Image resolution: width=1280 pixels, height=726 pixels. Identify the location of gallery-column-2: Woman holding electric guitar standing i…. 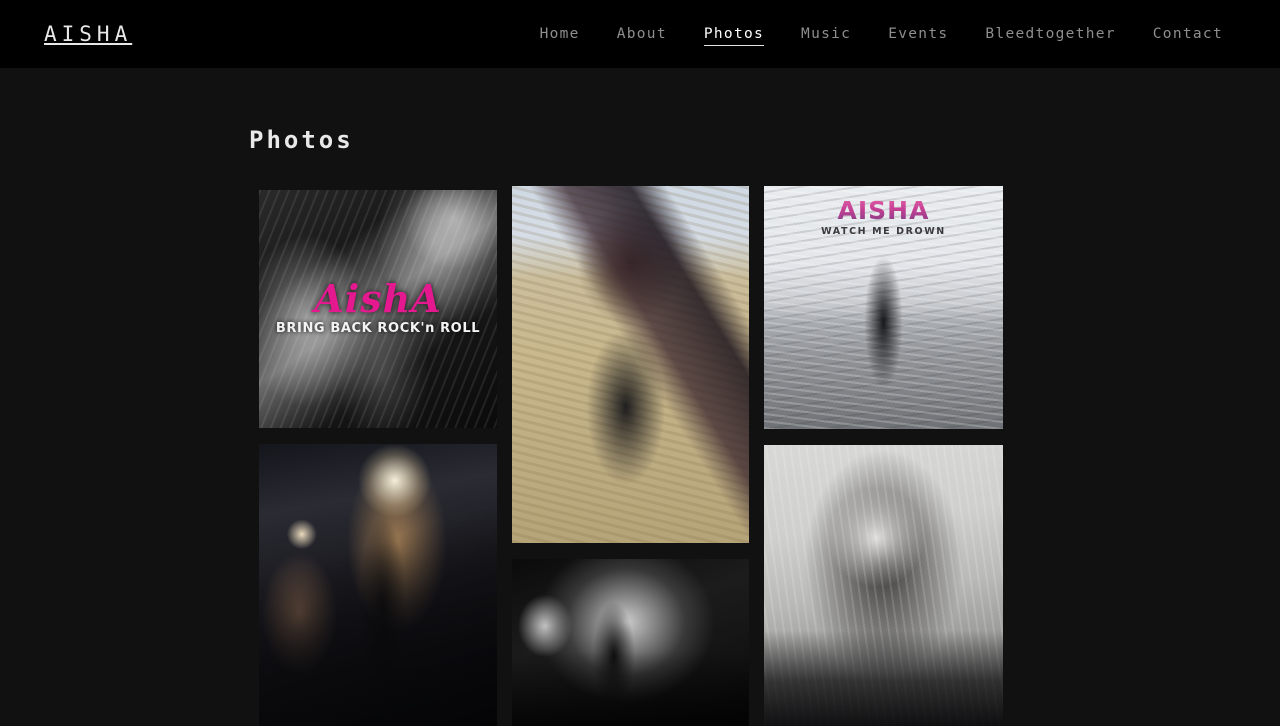
(630, 456).